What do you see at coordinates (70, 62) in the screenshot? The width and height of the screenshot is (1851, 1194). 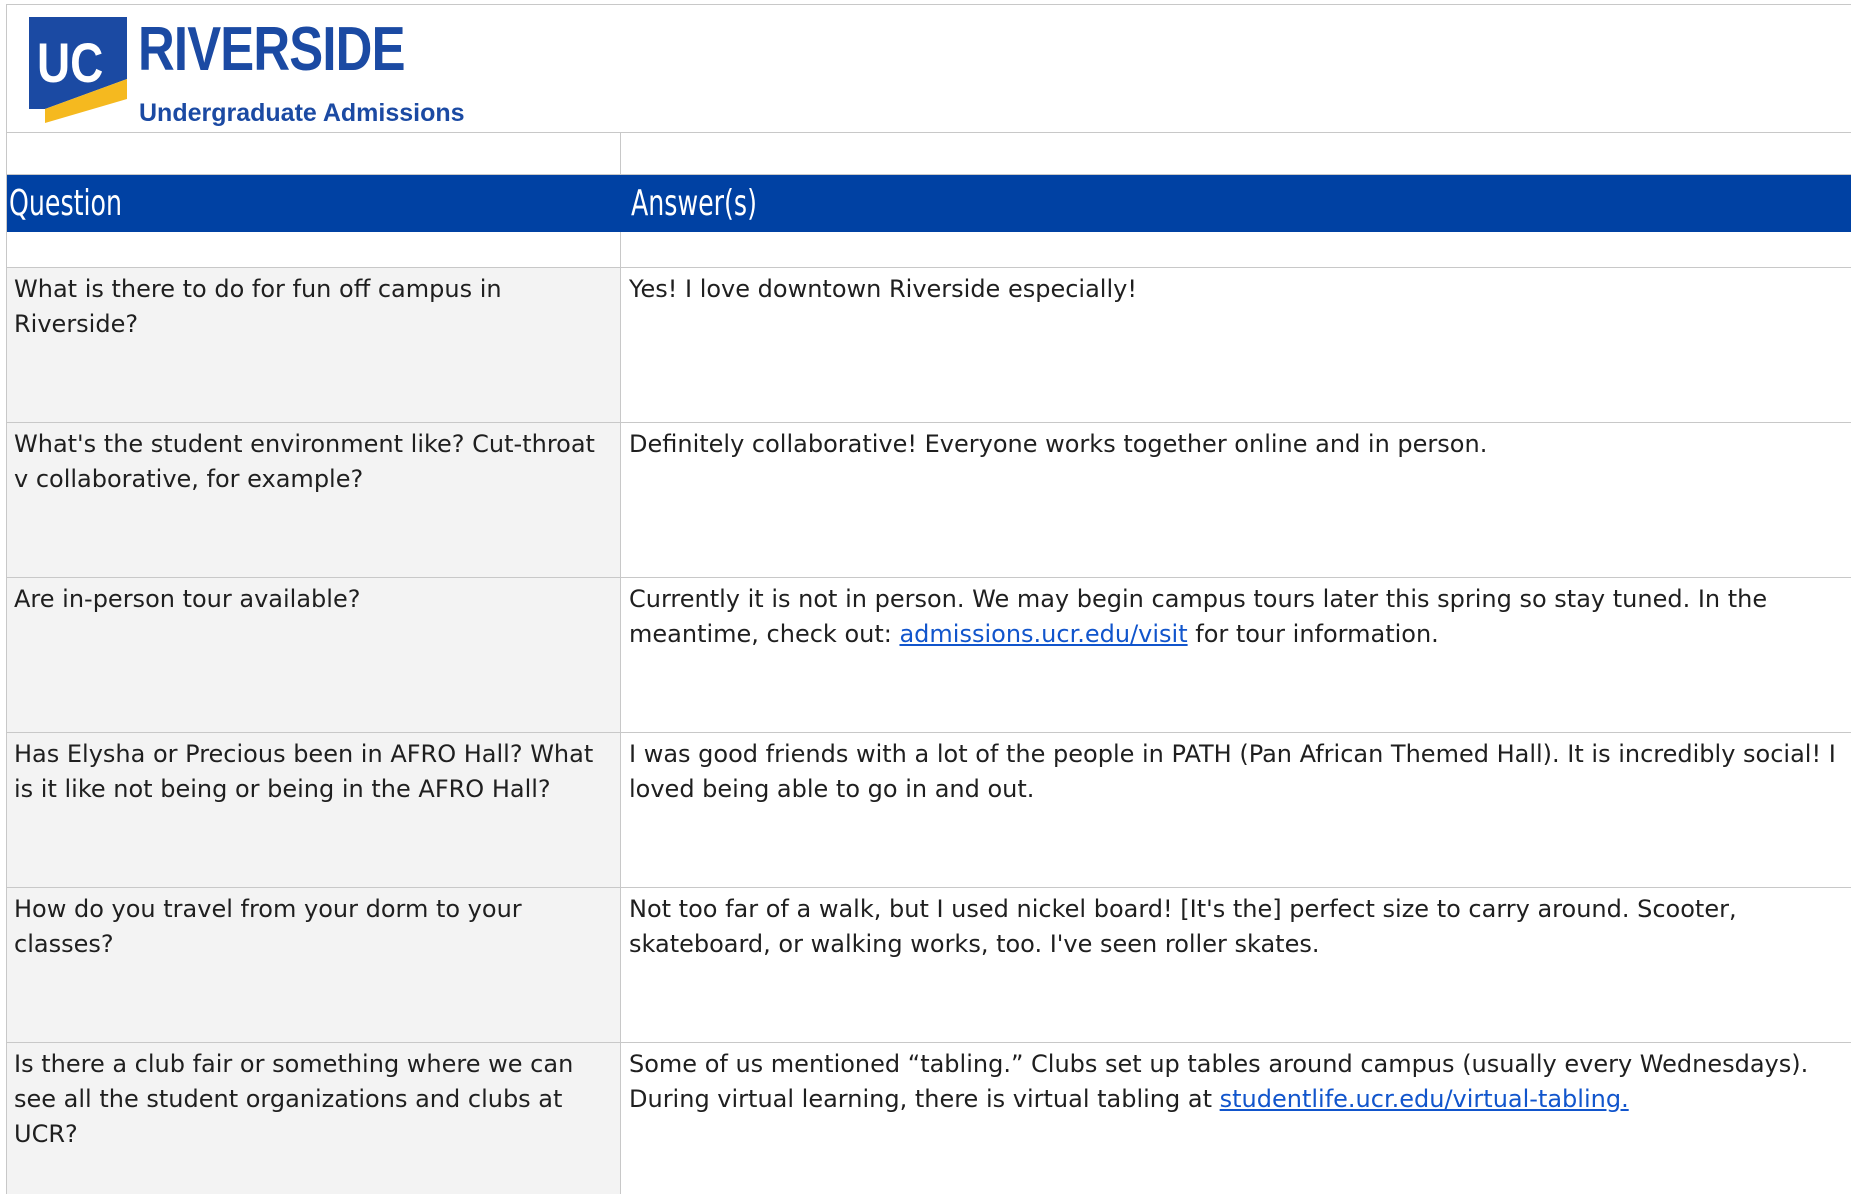 I see `logo-uc-text: UC` at bounding box center [70, 62].